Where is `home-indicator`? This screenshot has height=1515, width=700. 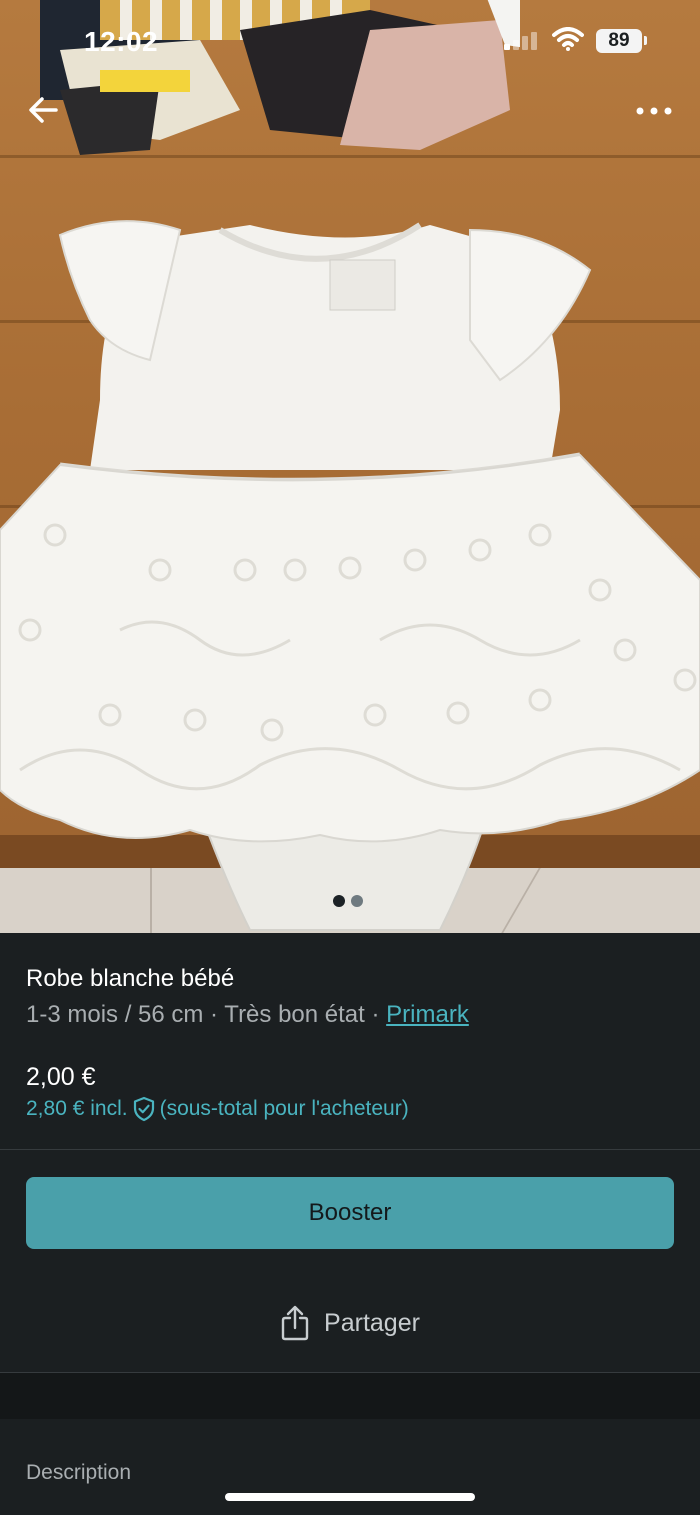
home-indicator is located at coordinates (350, 1497).